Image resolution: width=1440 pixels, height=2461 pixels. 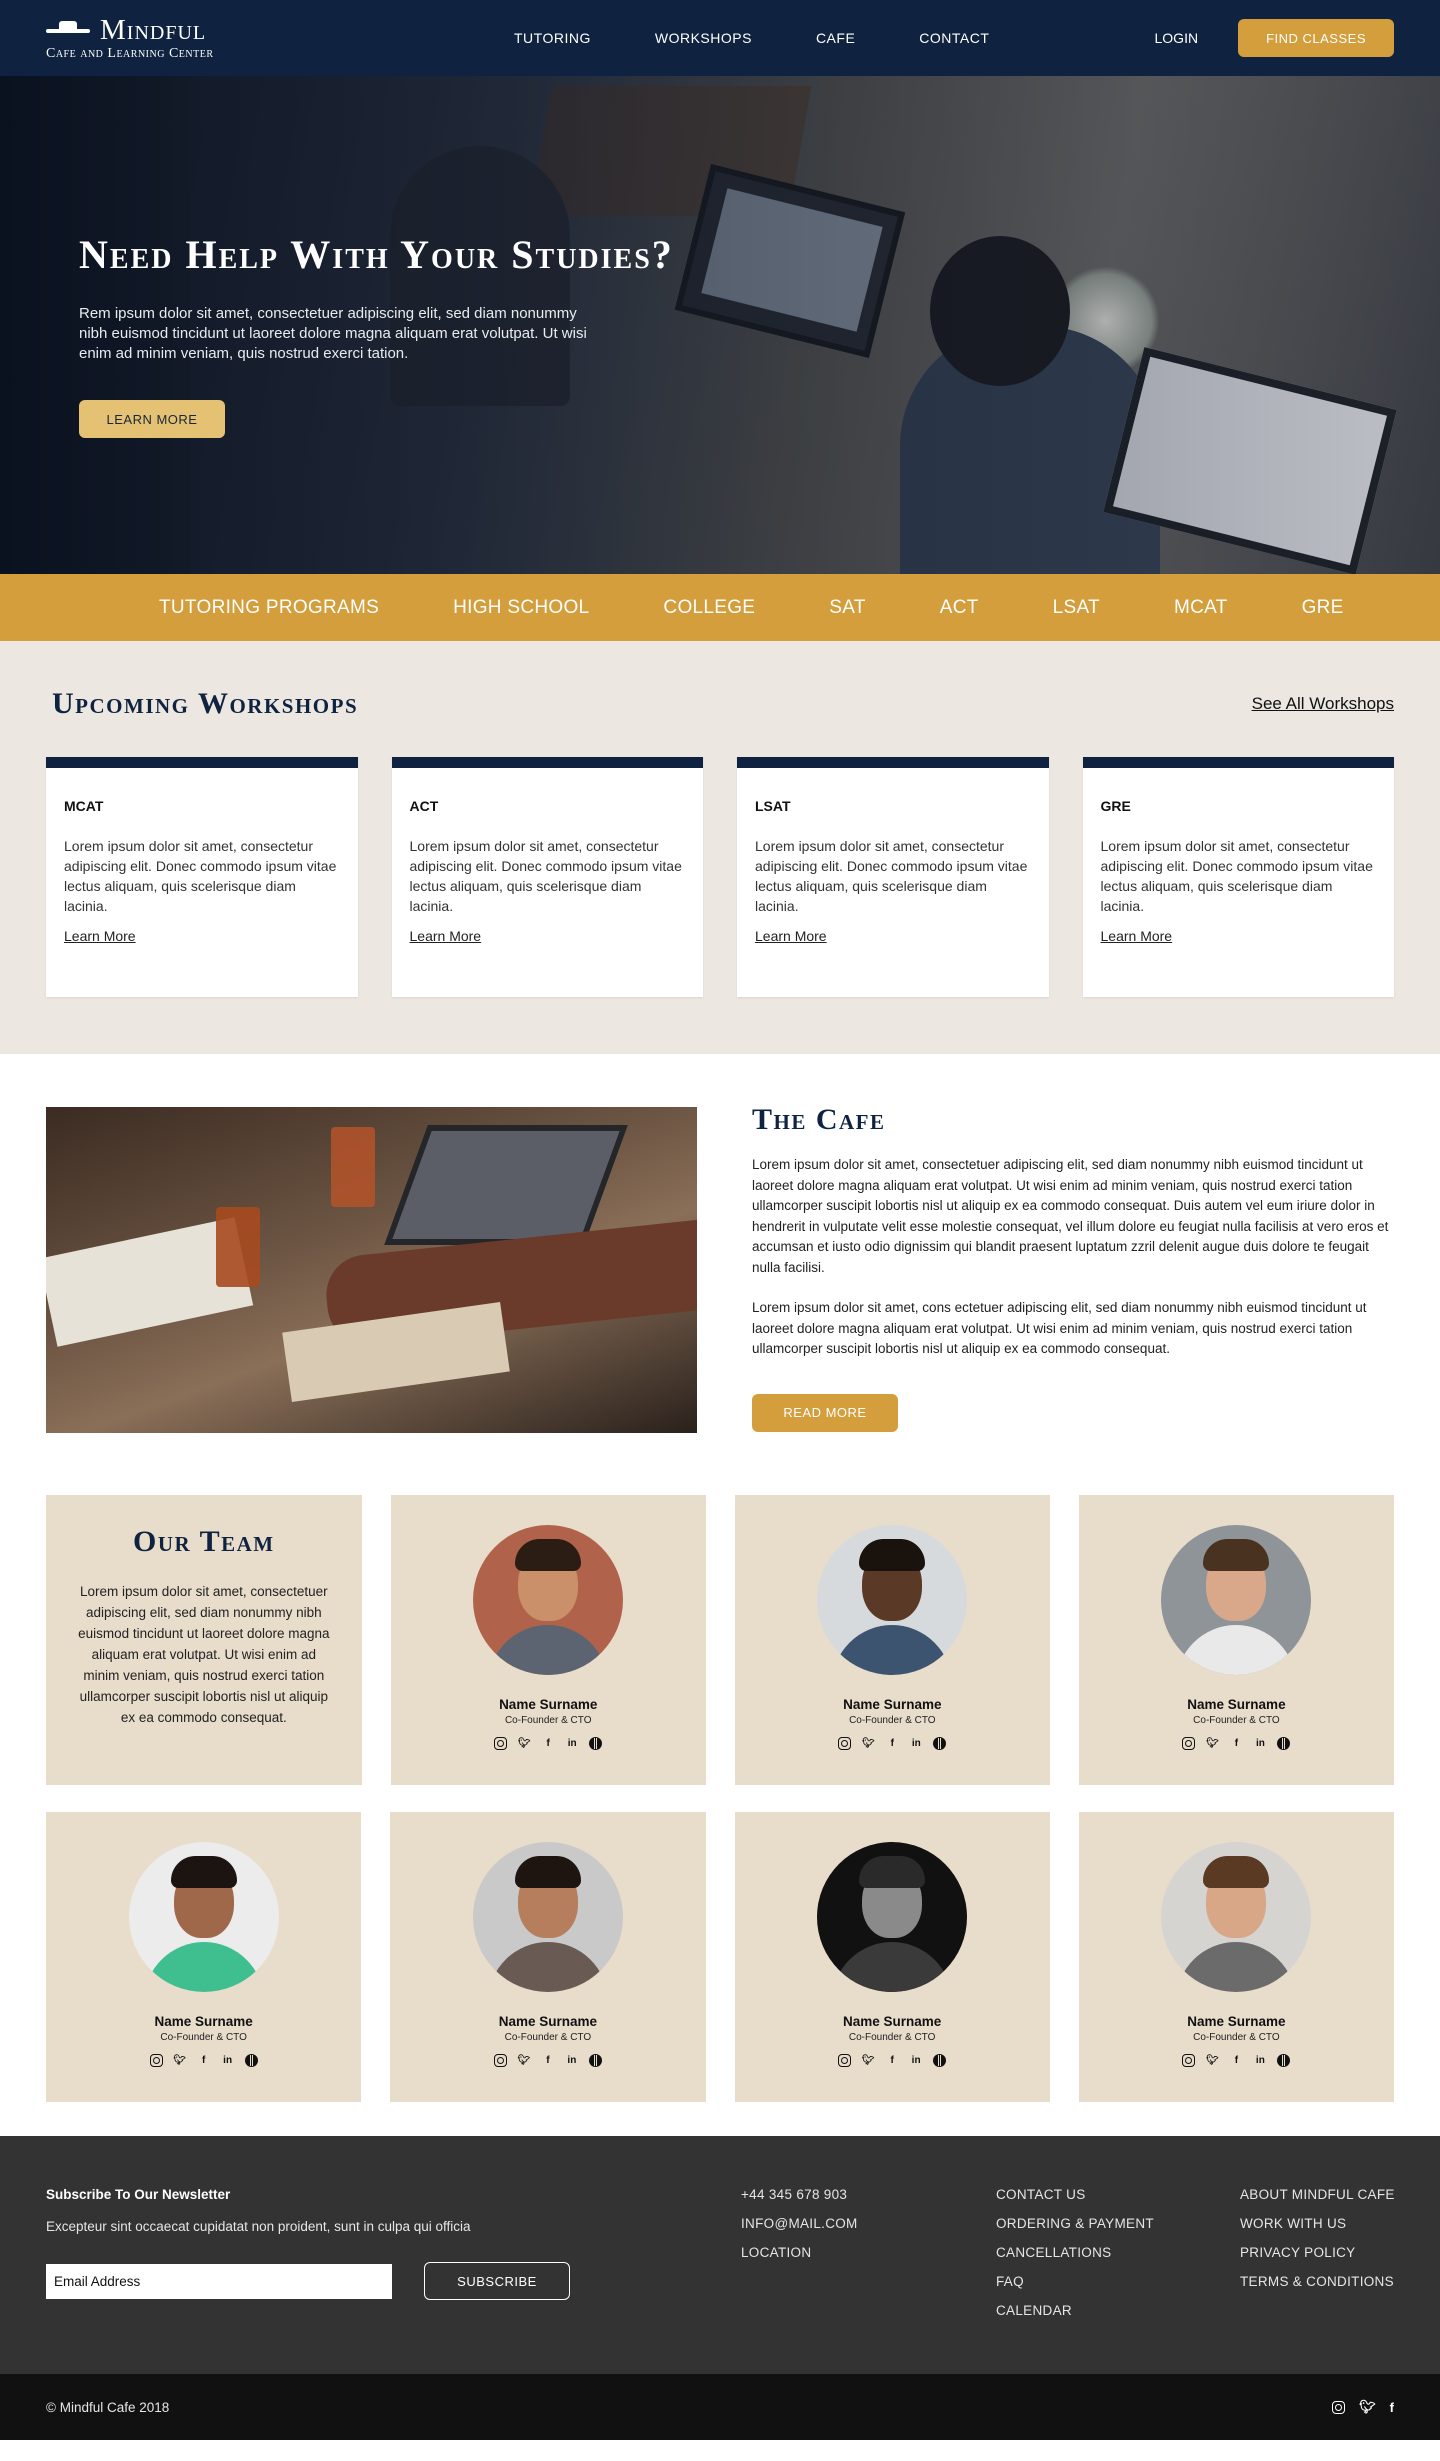 What do you see at coordinates (548, 1720) in the screenshot?
I see `member-role: Co-Founder & CTO` at bounding box center [548, 1720].